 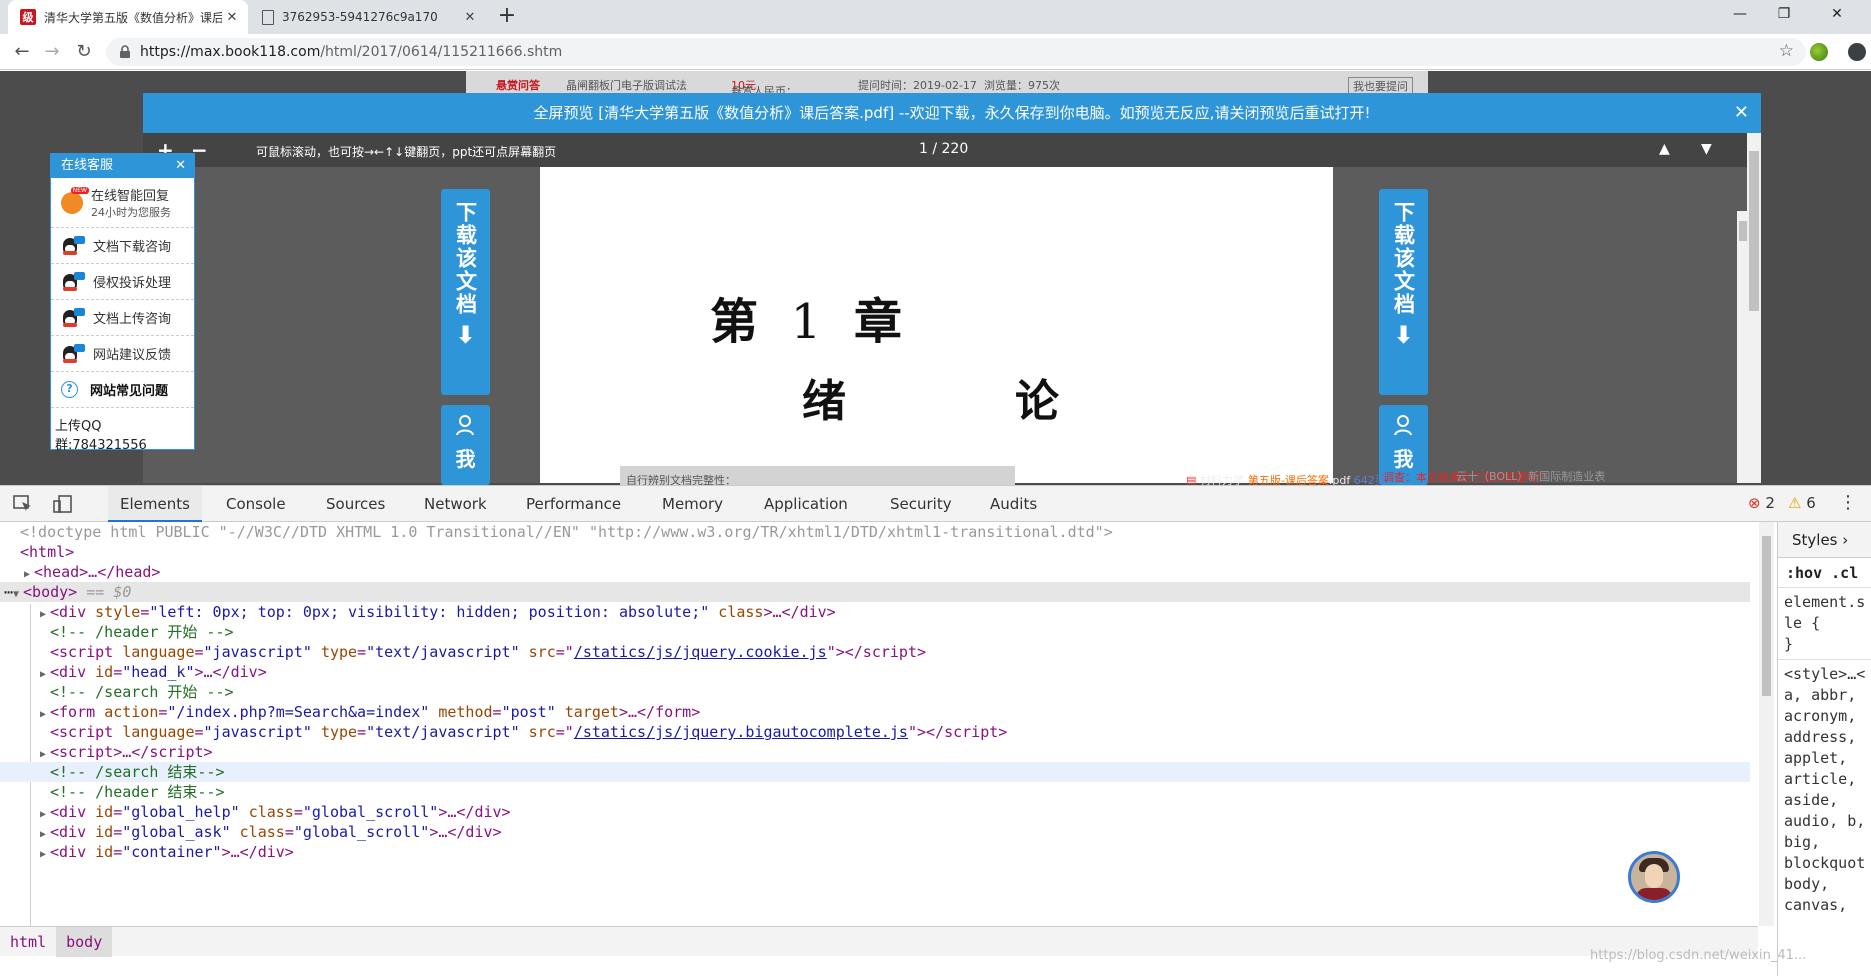 I want to click on styles-tab: Styles ›, so click(x=1824, y=540).